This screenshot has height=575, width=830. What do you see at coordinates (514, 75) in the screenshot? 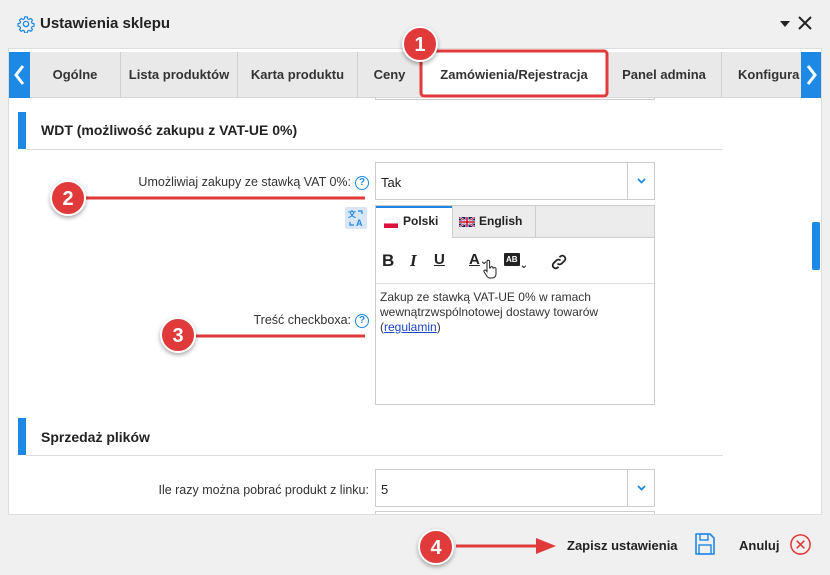
I see `tab-zamowienia-rejestracja: Zamówienia/Rejestracja` at bounding box center [514, 75].